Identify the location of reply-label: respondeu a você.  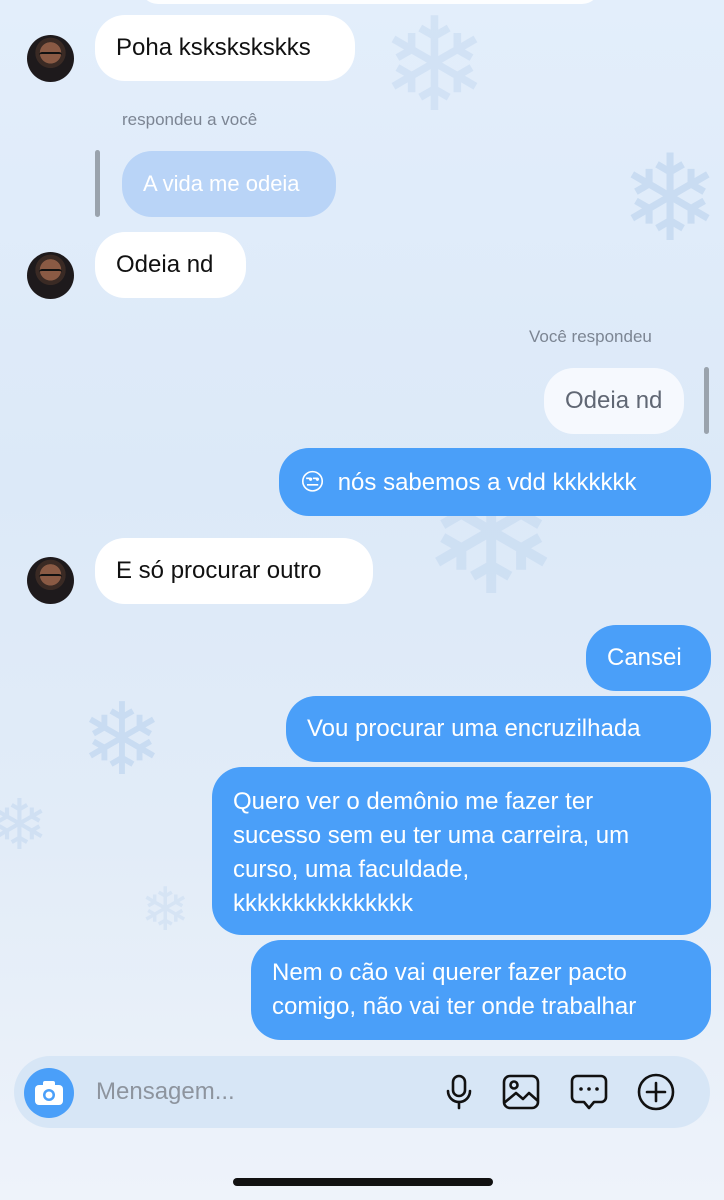
(190, 119).